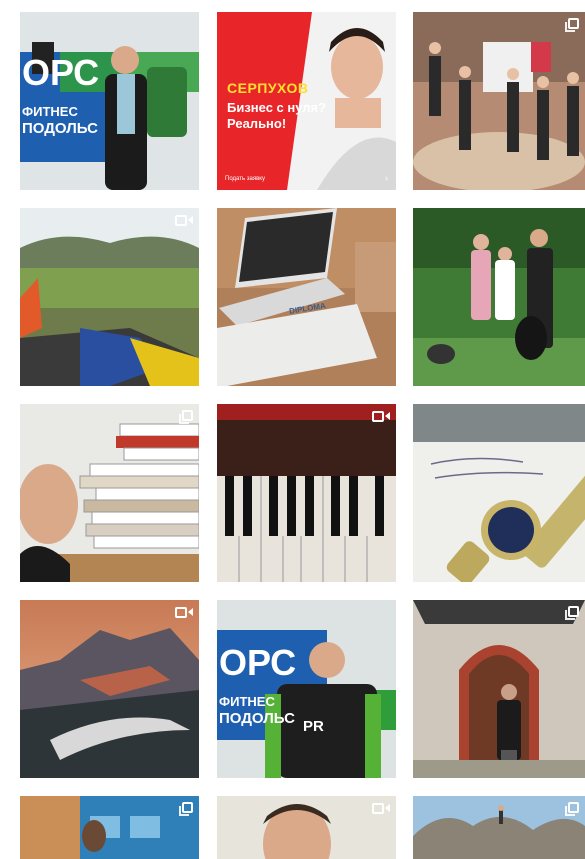 The height and width of the screenshot is (859, 585). I want to click on jersey-logo-text: PR, so click(313, 726).